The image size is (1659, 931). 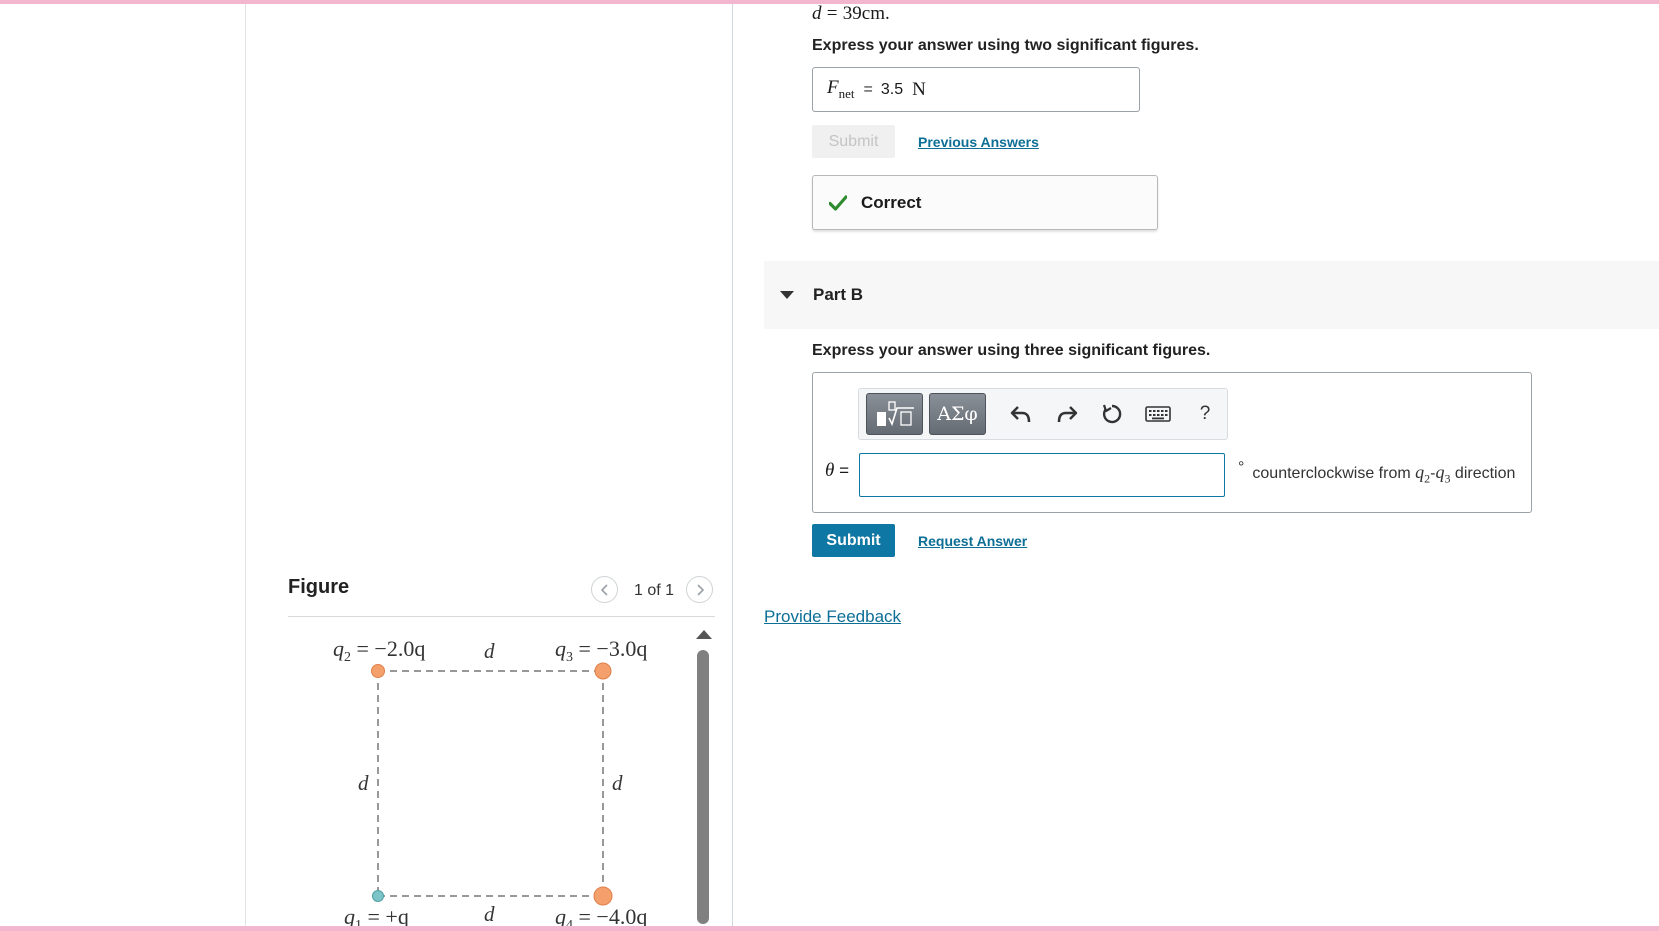 I want to click on keyboard-icon, so click(x=1158, y=414).